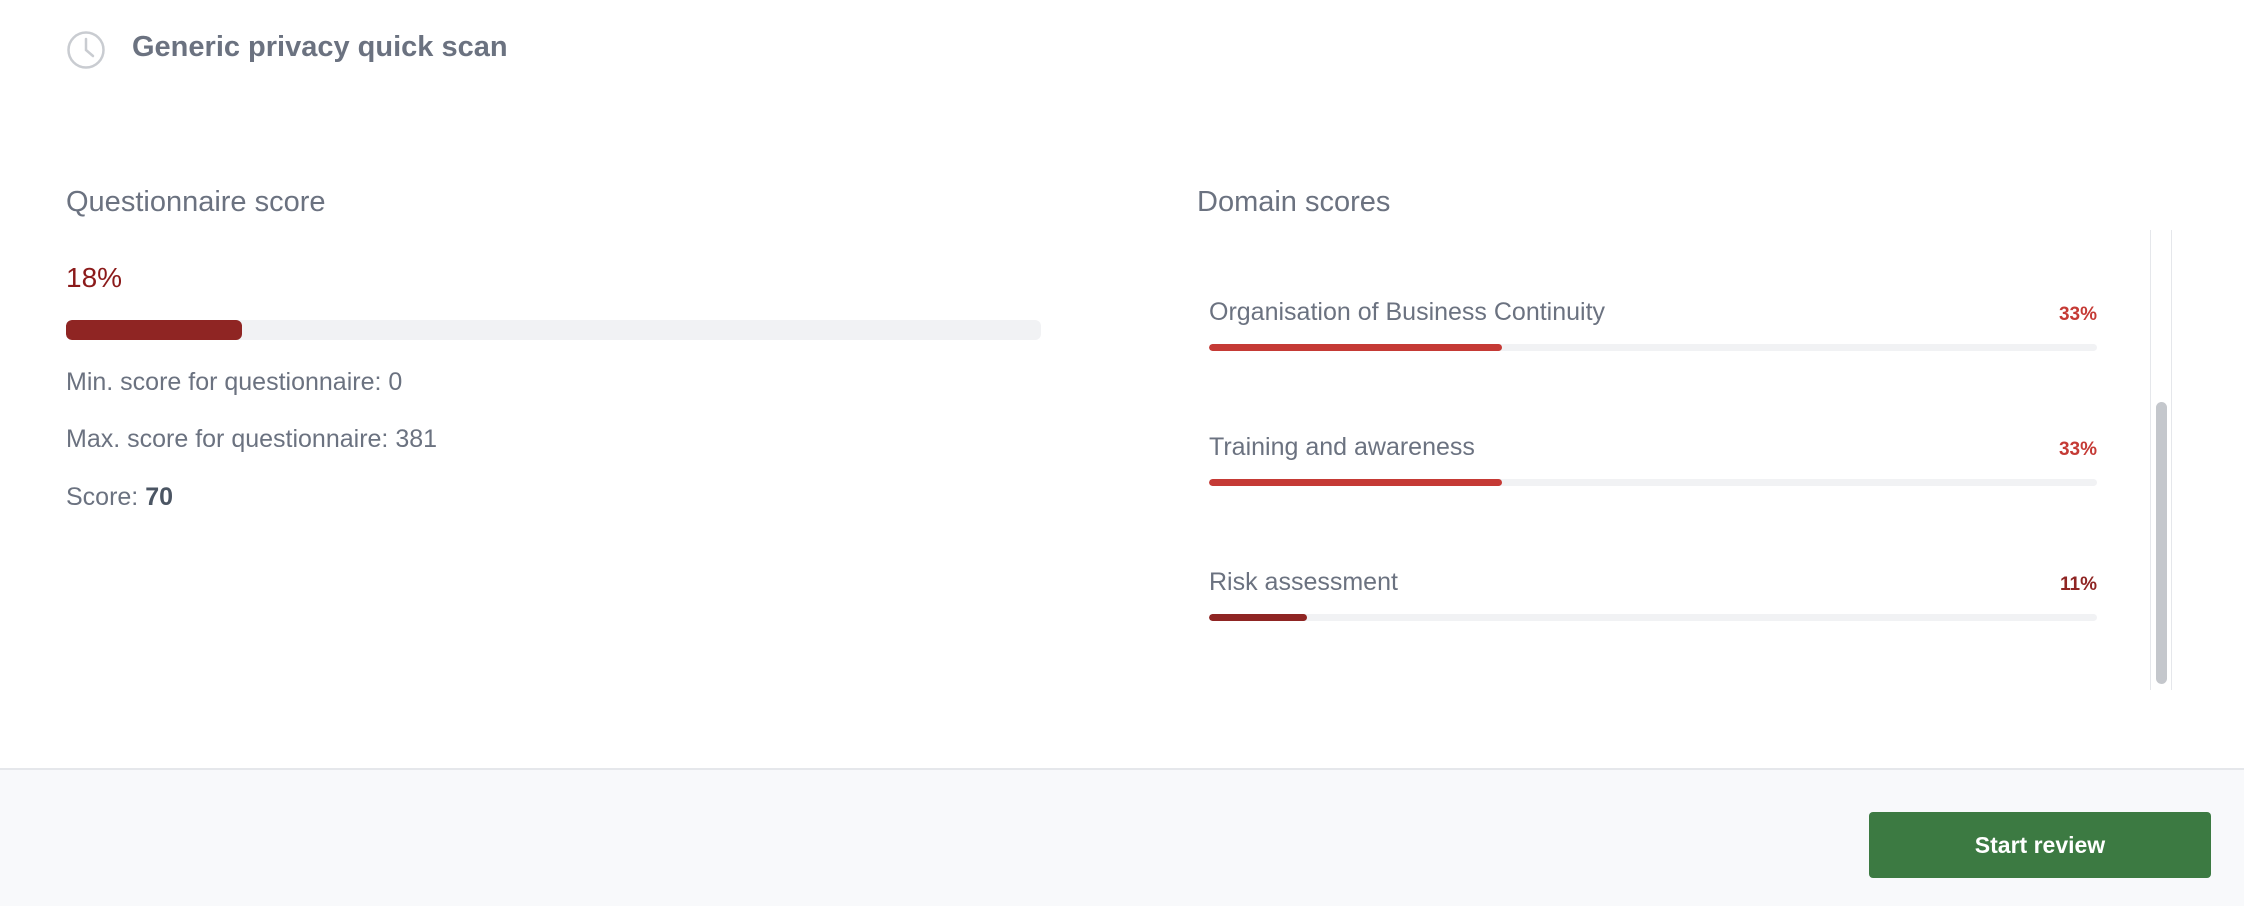  I want to click on domain-scores-title: Domain scores, so click(1294, 202).